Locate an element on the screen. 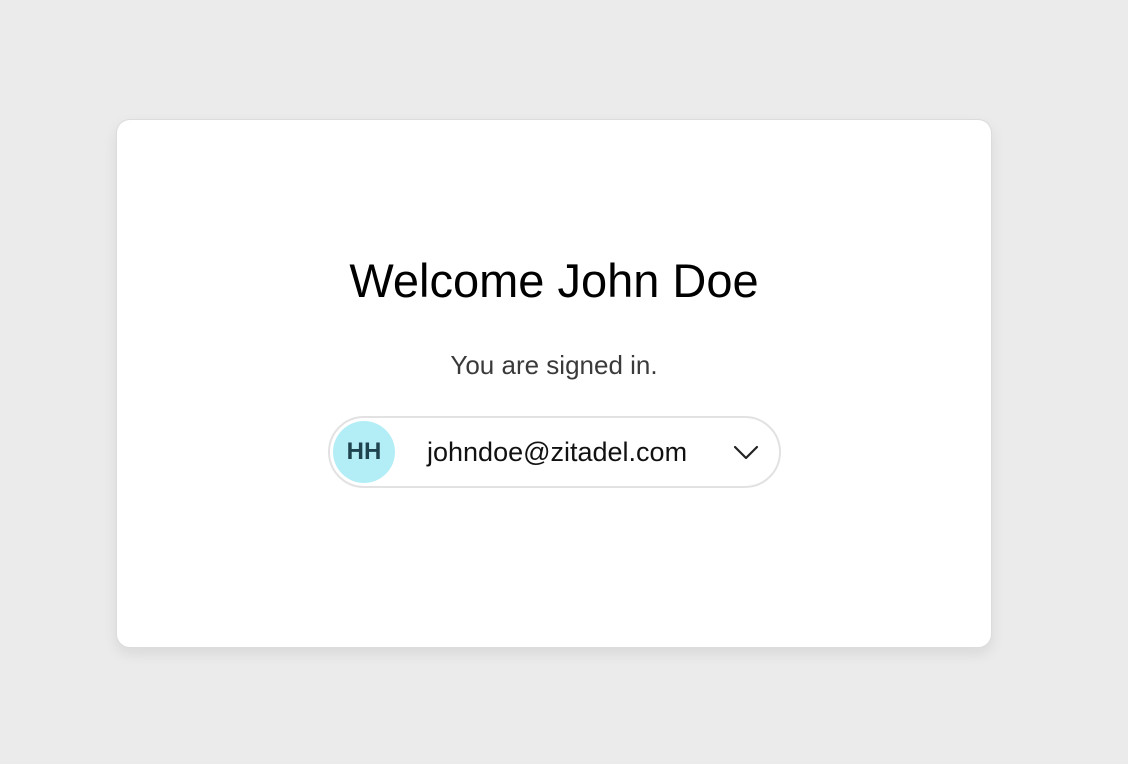 This screenshot has height=764, width=1128. chevron-down-icon is located at coordinates (746, 452).